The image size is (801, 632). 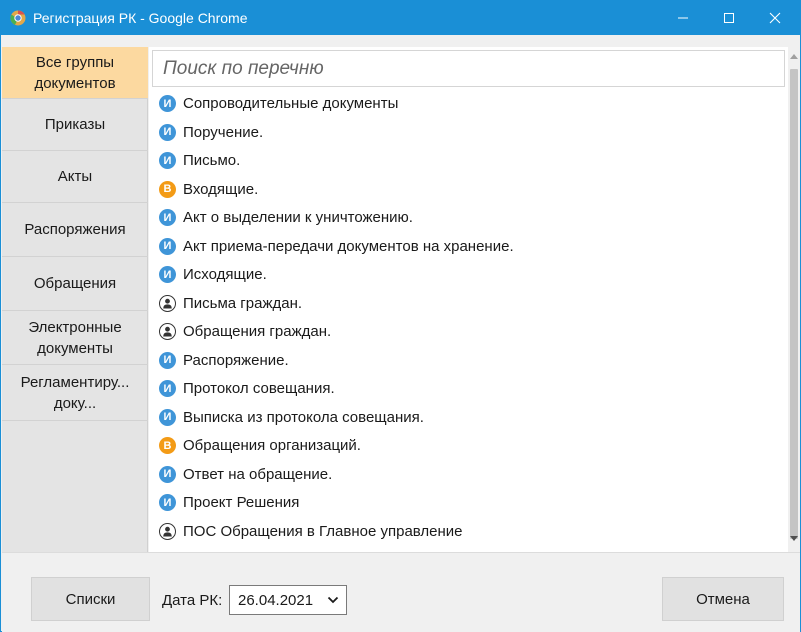 I want to click on cancel-button: Отмена, so click(x=723, y=599).